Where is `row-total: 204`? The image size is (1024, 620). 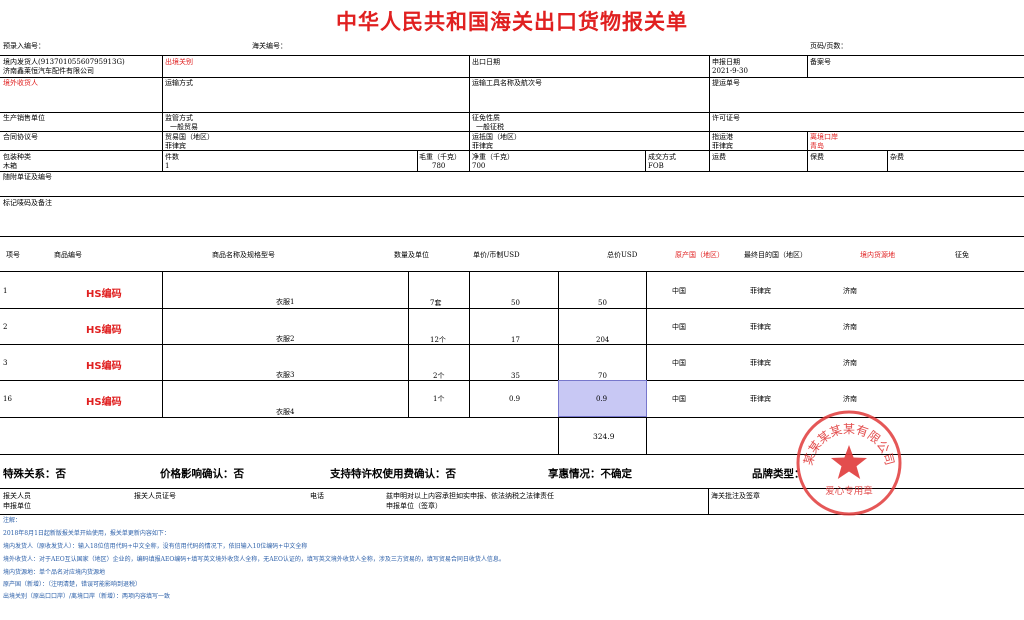
row-total: 204 is located at coordinates (603, 340).